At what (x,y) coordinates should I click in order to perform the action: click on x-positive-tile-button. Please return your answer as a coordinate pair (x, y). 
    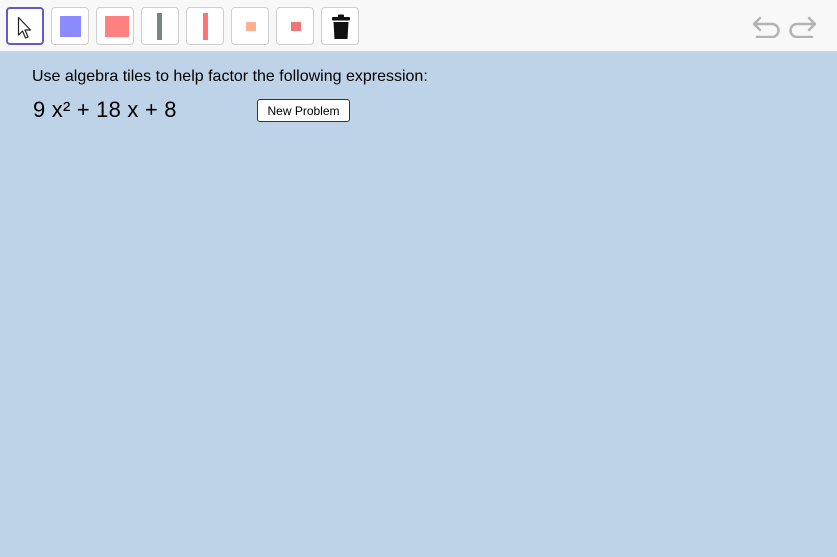
    Looking at the image, I should click on (160, 26).